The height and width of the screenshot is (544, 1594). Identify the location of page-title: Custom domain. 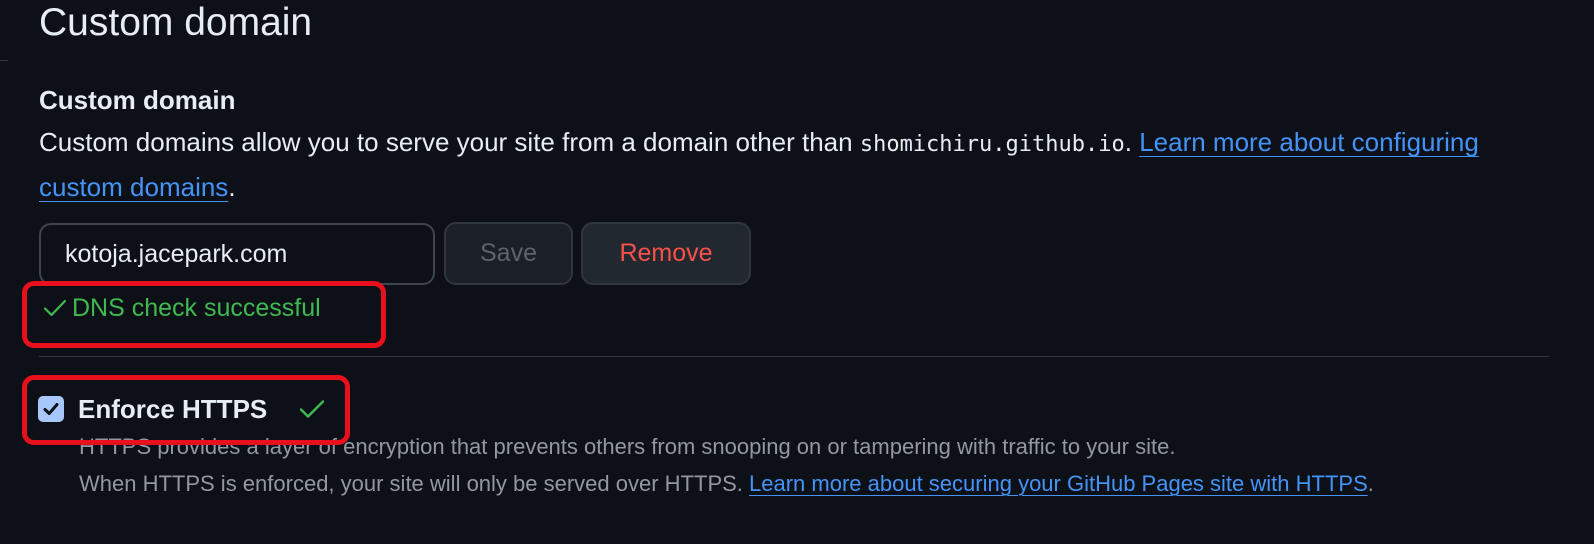
(176, 22).